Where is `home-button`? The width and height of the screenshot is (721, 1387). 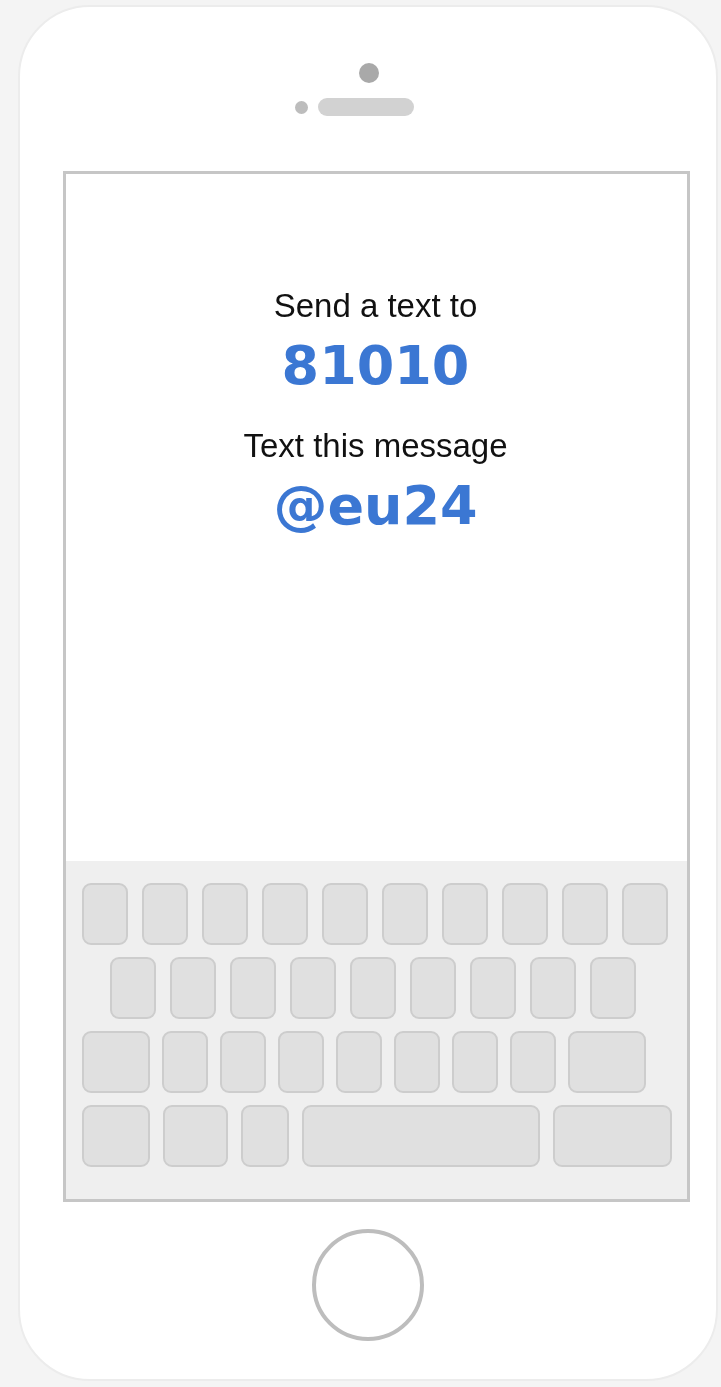
home-button is located at coordinates (368, 1284).